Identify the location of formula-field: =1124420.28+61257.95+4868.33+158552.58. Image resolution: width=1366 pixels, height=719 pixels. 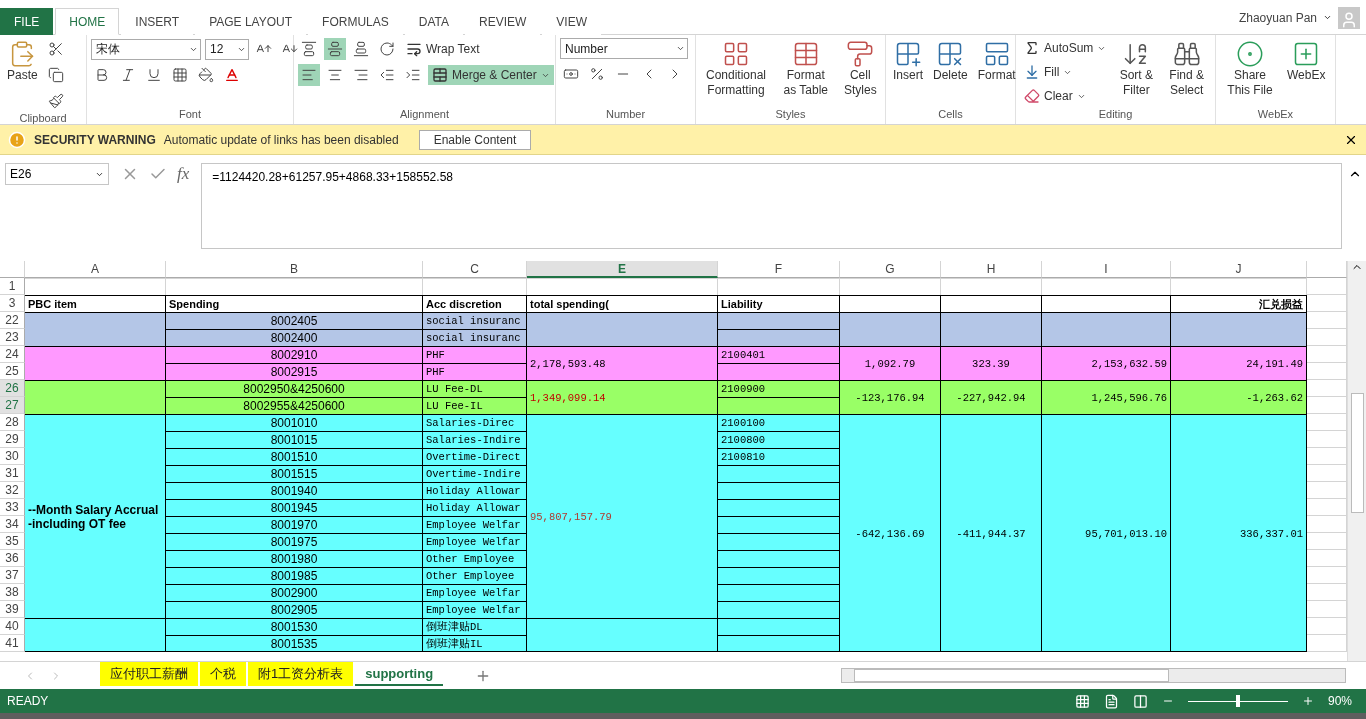
(771, 206).